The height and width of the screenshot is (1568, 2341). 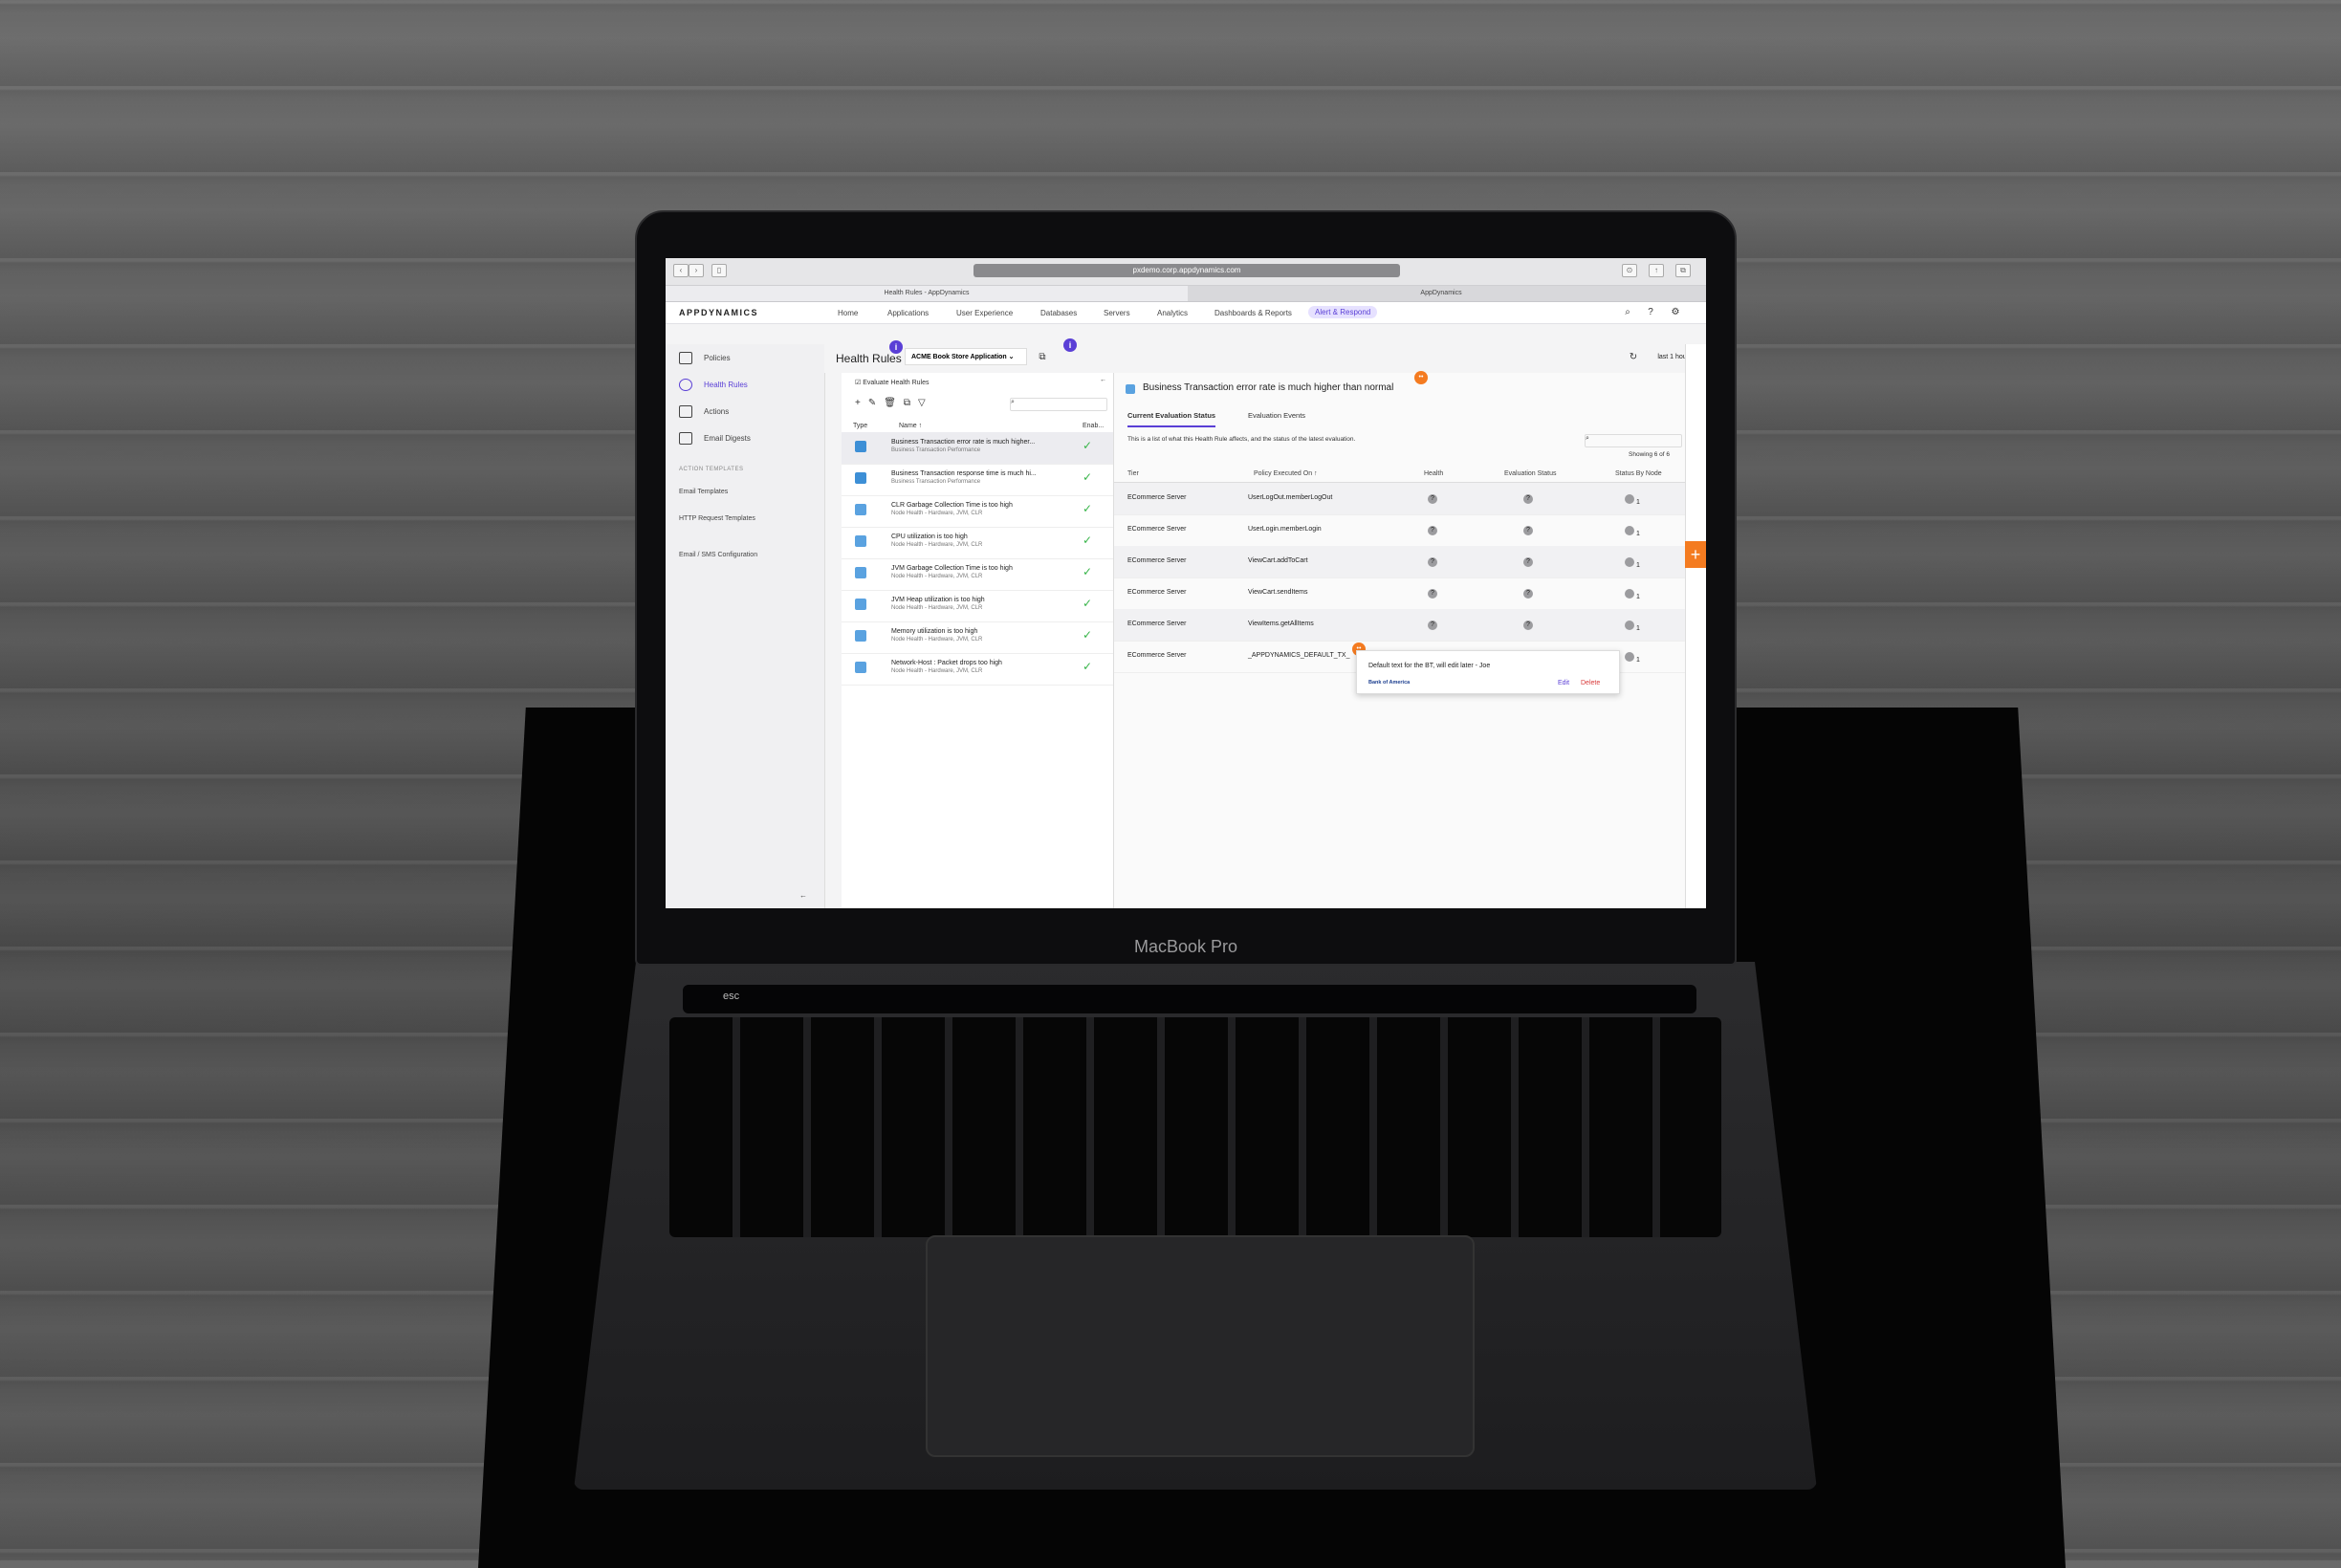 I want to click on nav-user-experience: User Experience, so click(x=984, y=313).